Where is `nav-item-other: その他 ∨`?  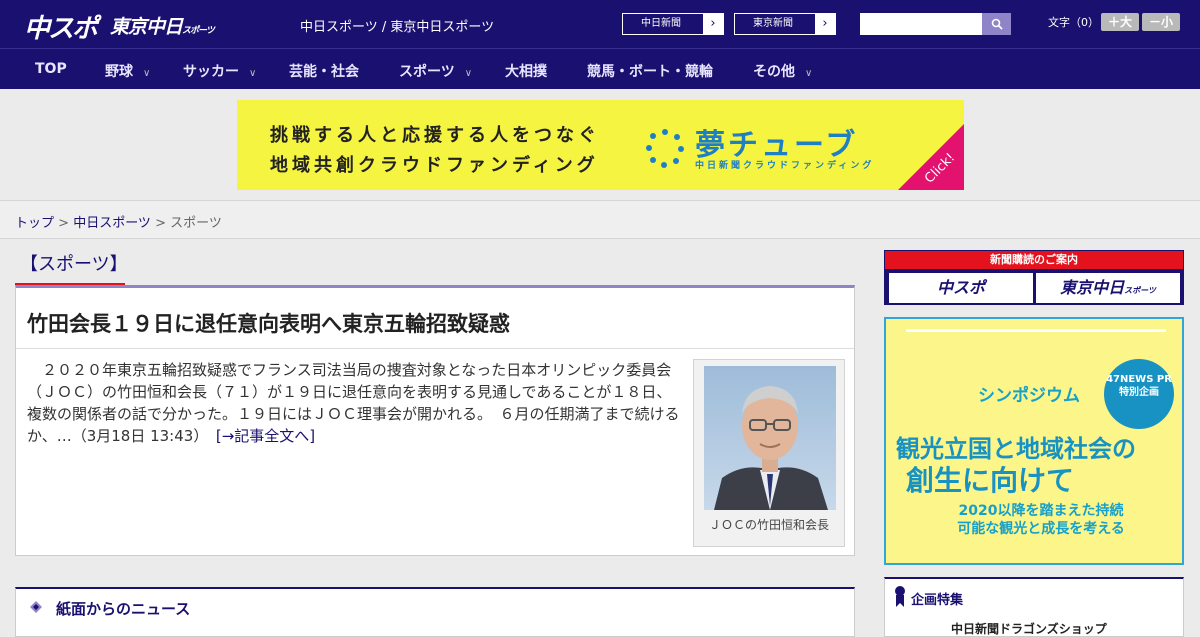
nav-item-other: その他 ∨ is located at coordinates (782, 71).